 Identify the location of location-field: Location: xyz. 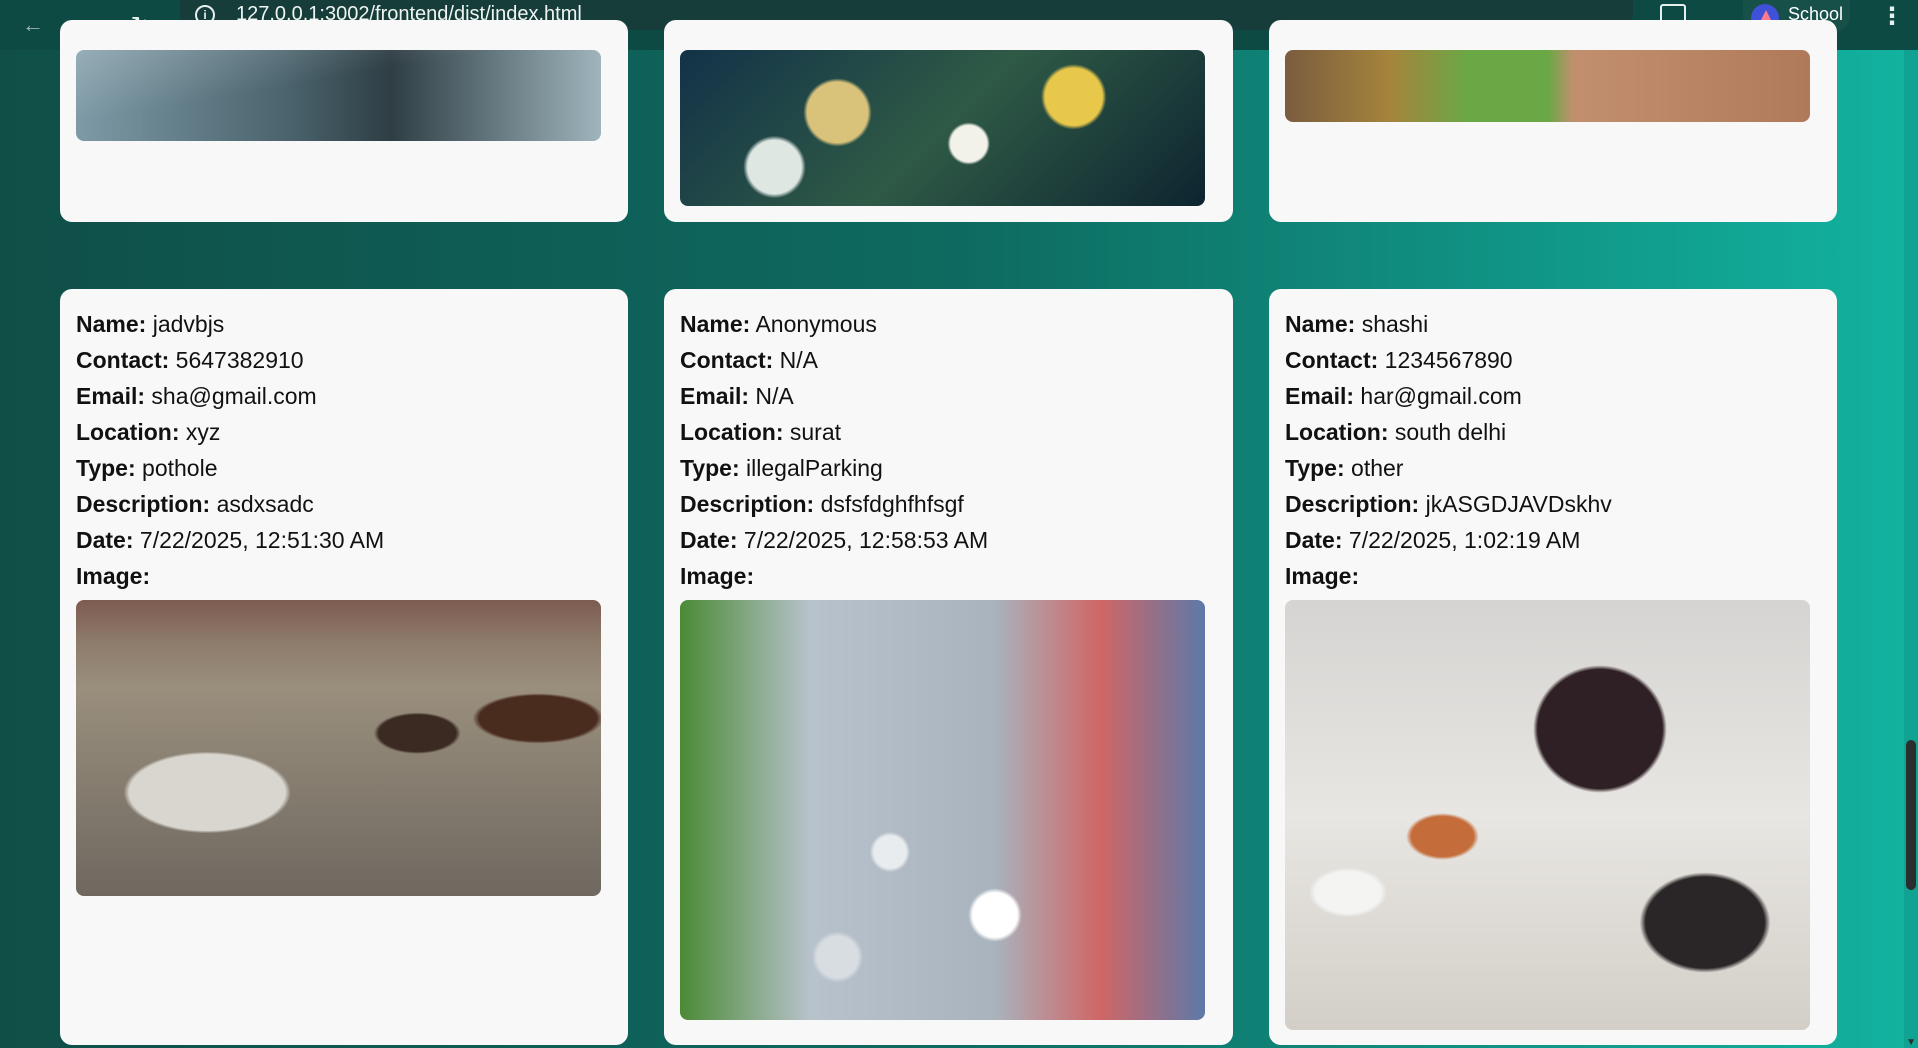
(148, 432).